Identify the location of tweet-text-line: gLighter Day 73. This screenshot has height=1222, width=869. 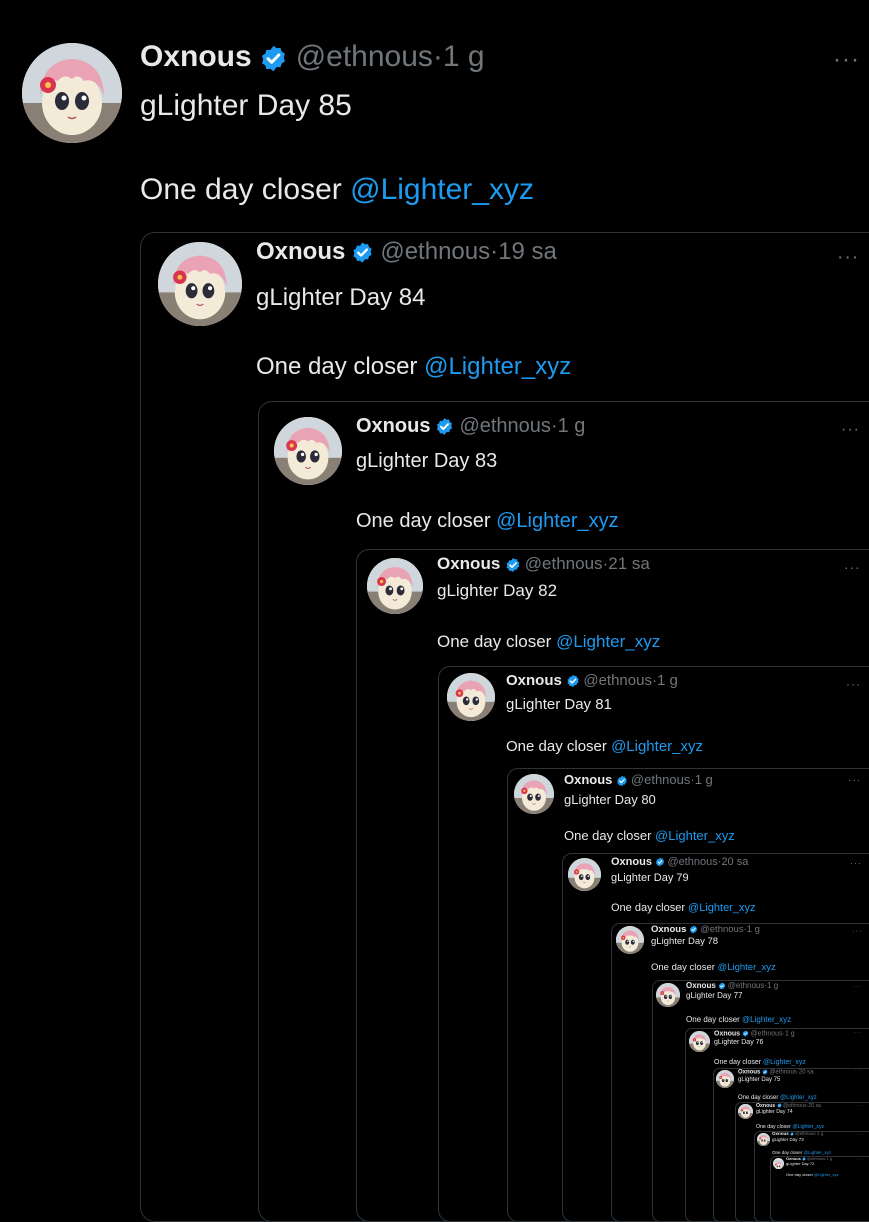
(788, 1139).